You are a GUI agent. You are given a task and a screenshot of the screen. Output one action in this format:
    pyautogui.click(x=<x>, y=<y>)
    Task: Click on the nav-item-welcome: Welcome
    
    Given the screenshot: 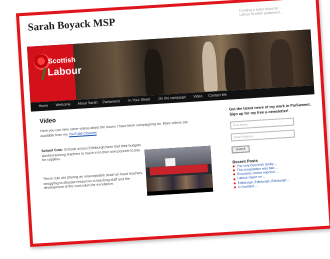 What is the action you would take?
    pyautogui.click(x=62, y=104)
    